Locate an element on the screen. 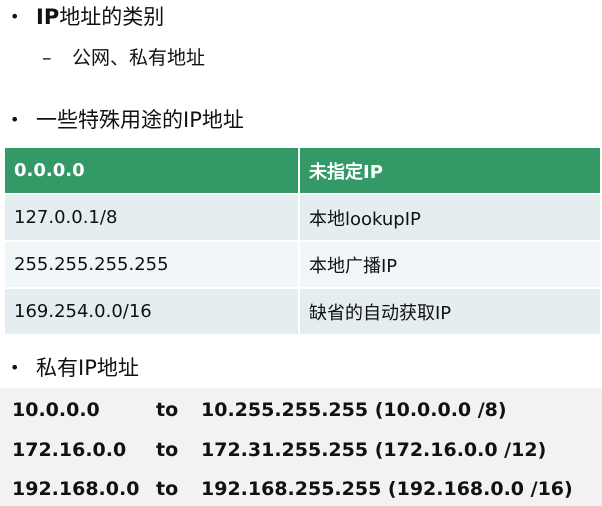 This screenshot has height=506, width=602. table-cell-address: 169.254.0.0/16 is located at coordinates (152, 312).